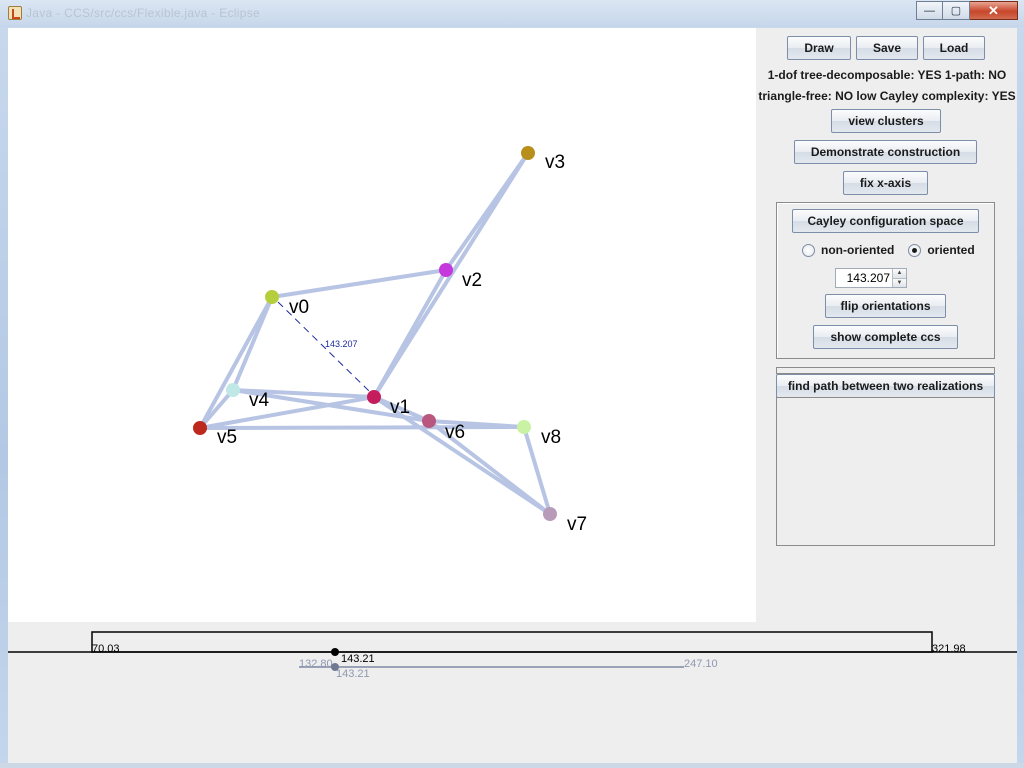 The image size is (1024, 768). Describe the element at coordinates (577, 524) in the screenshot. I see `vertex-label-v7: v7` at that location.